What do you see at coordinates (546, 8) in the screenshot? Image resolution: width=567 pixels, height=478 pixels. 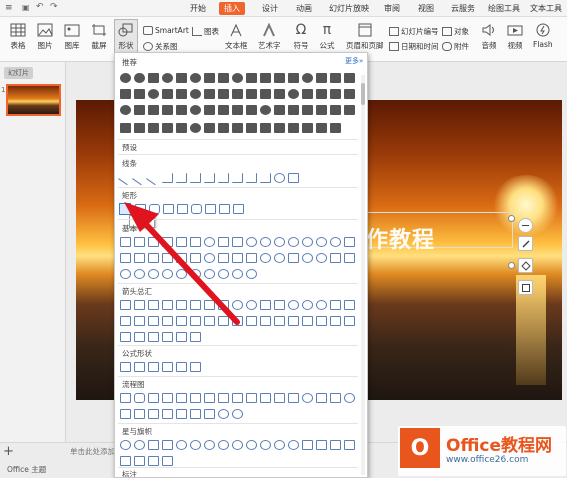 I see `menu-text-tools: 文本工具` at bounding box center [546, 8].